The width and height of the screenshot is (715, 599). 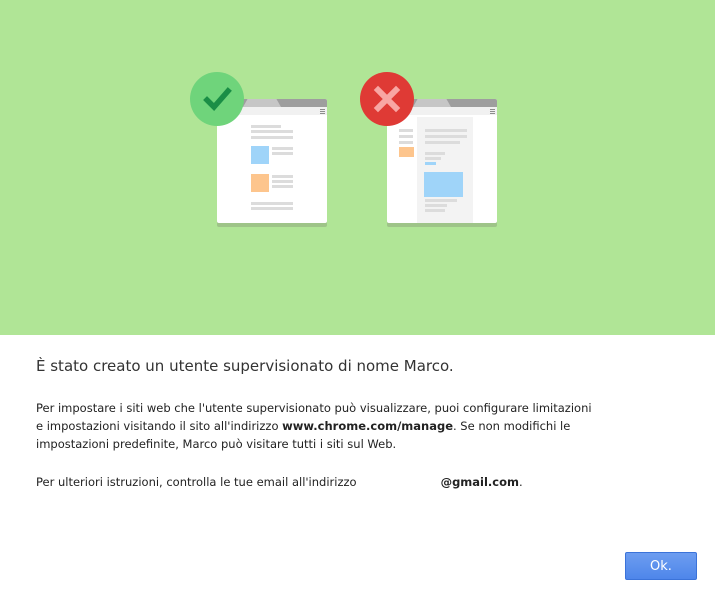 What do you see at coordinates (661, 566) in the screenshot?
I see `ok-button: Ok.` at bounding box center [661, 566].